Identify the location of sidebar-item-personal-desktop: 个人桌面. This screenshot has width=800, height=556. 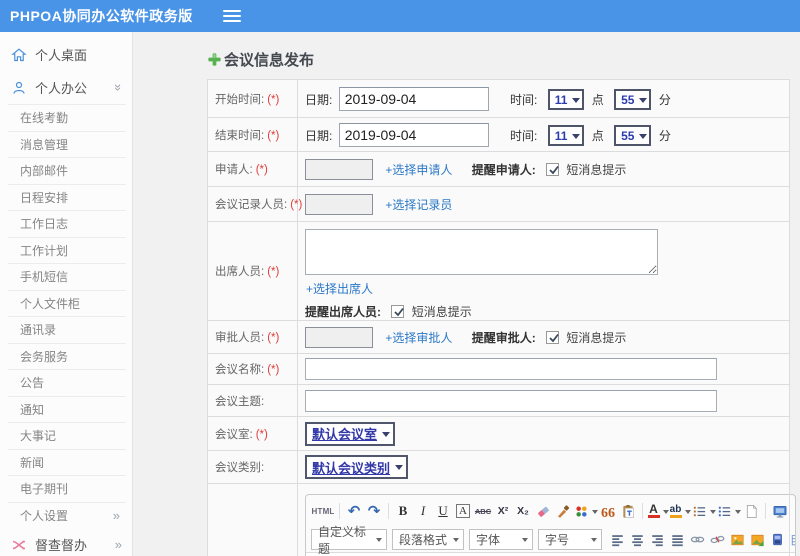
(66, 54).